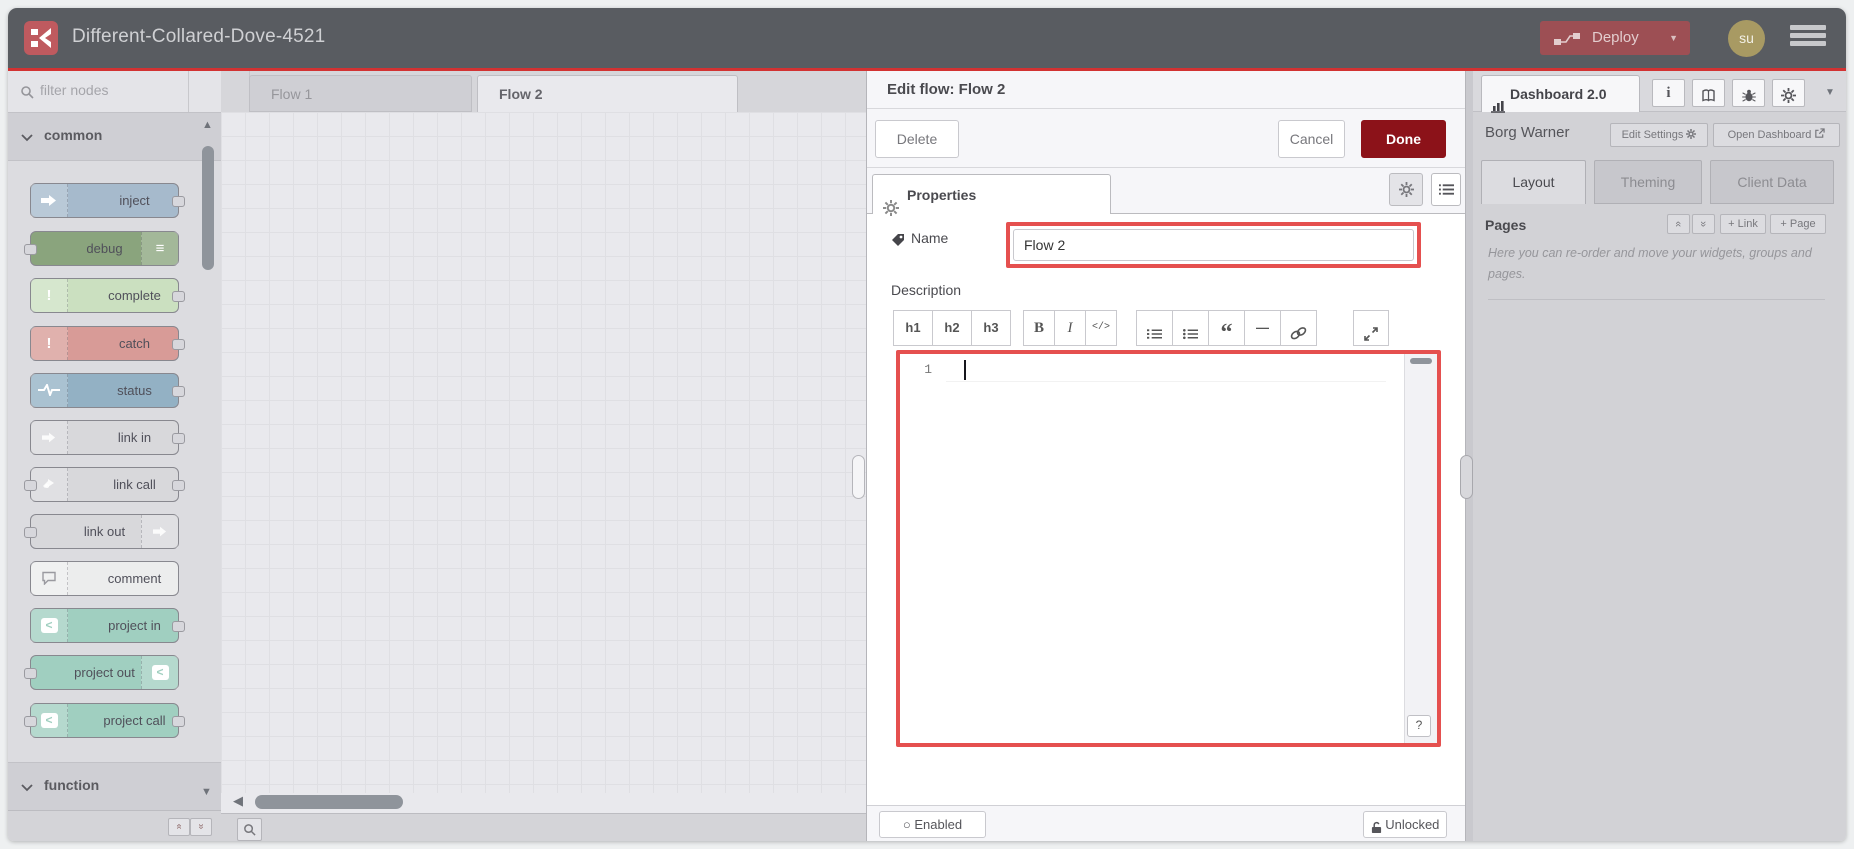 The image size is (1854, 849). I want to click on external-link-icon, so click(1820, 134).